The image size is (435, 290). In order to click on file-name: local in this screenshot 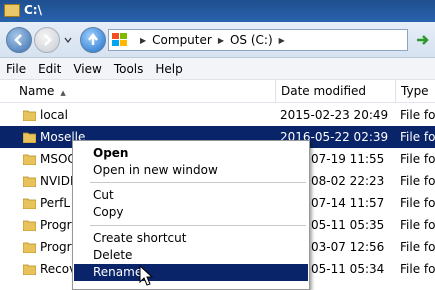, I will do `click(54, 115)`.